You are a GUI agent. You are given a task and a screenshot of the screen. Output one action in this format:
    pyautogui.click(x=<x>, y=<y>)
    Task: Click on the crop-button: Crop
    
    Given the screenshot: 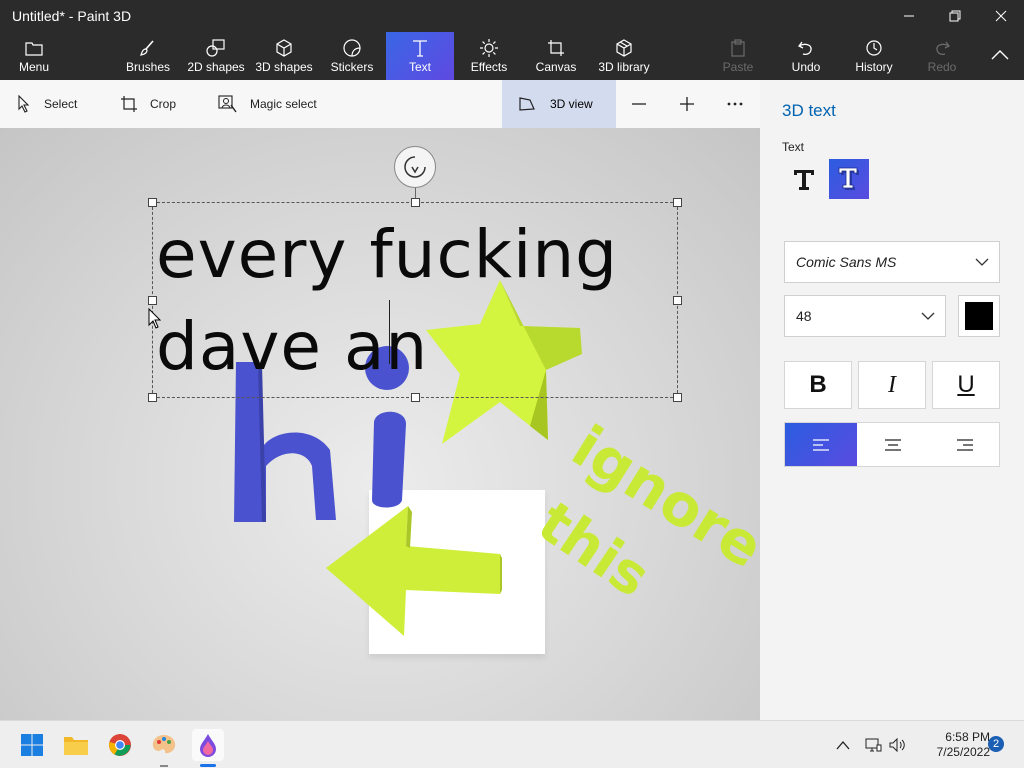 What is the action you would take?
    pyautogui.click(x=148, y=104)
    